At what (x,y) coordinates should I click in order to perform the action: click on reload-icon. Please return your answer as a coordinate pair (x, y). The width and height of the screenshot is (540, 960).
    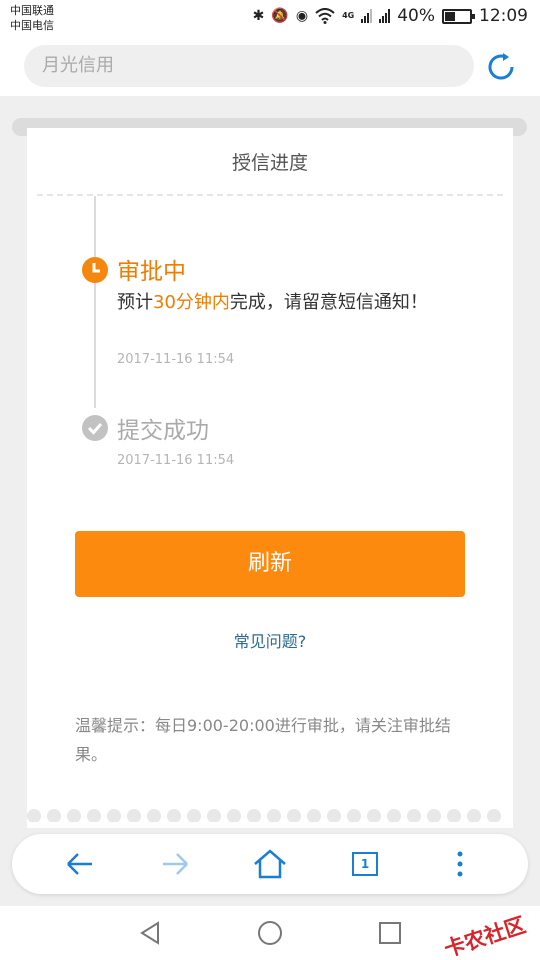
    Looking at the image, I should click on (501, 67).